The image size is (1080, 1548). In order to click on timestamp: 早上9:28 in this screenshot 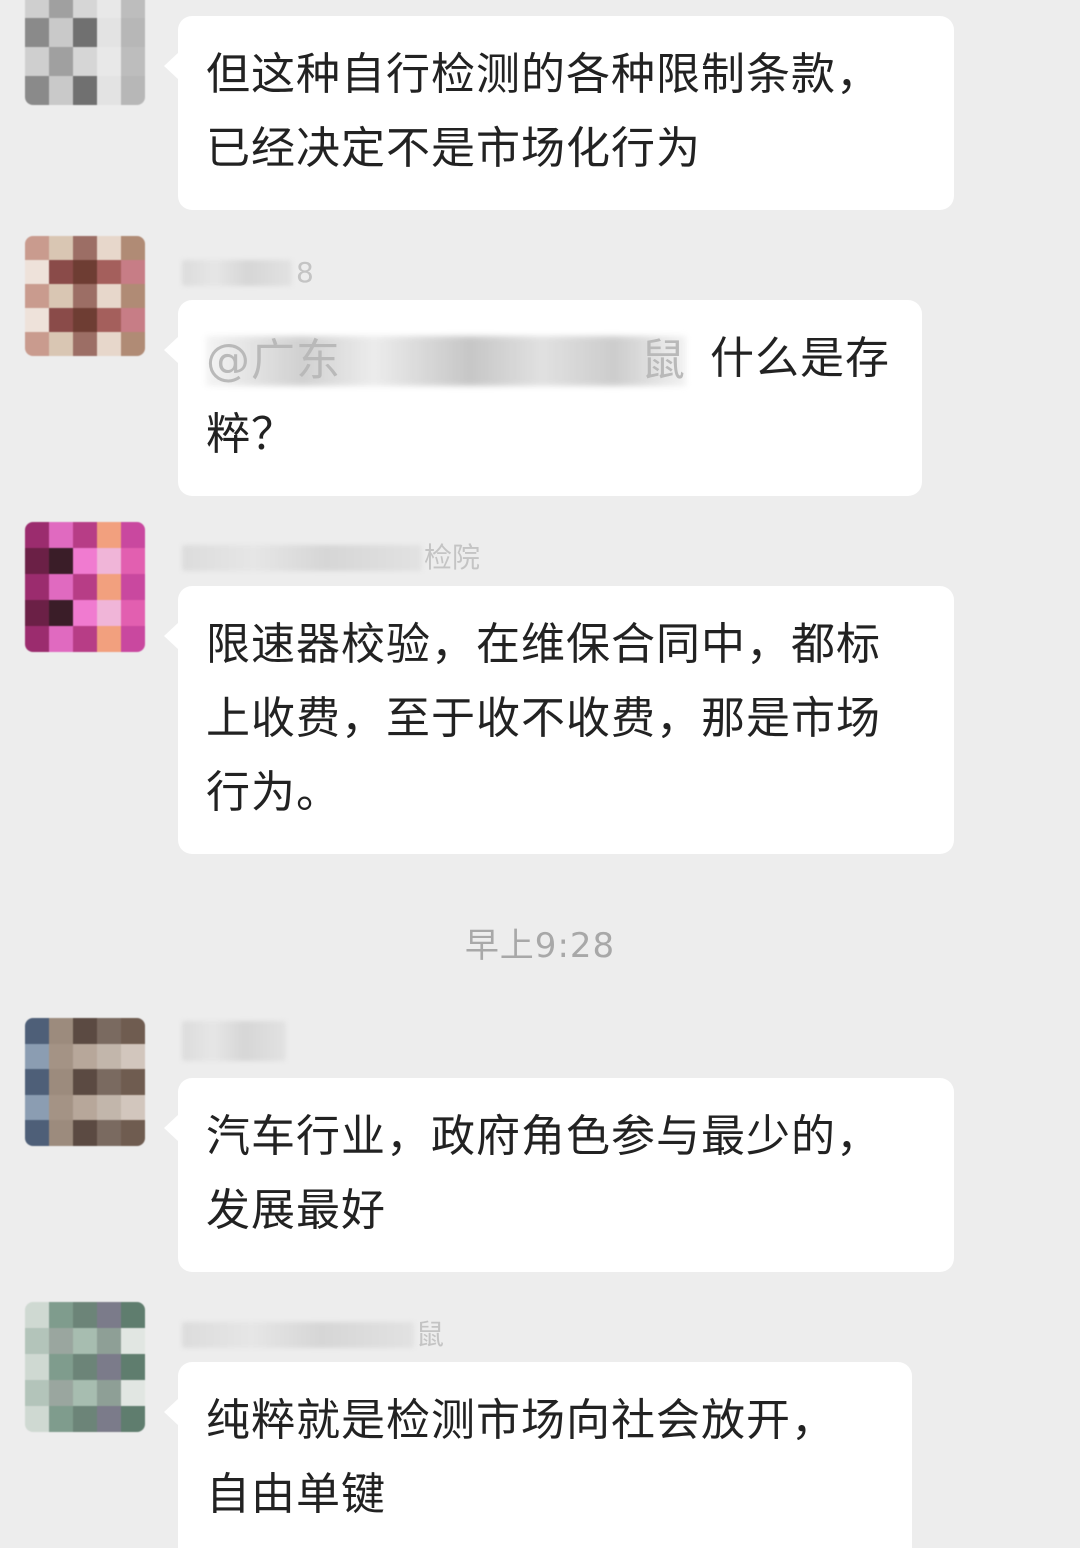, I will do `click(540, 946)`.